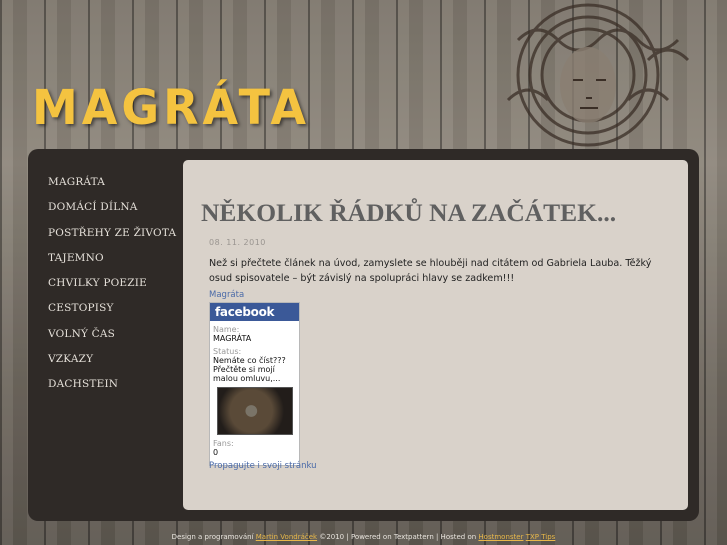 Image resolution: width=727 pixels, height=545 pixels. I want to click on fb-status-label: Status:, so click(227, 351).